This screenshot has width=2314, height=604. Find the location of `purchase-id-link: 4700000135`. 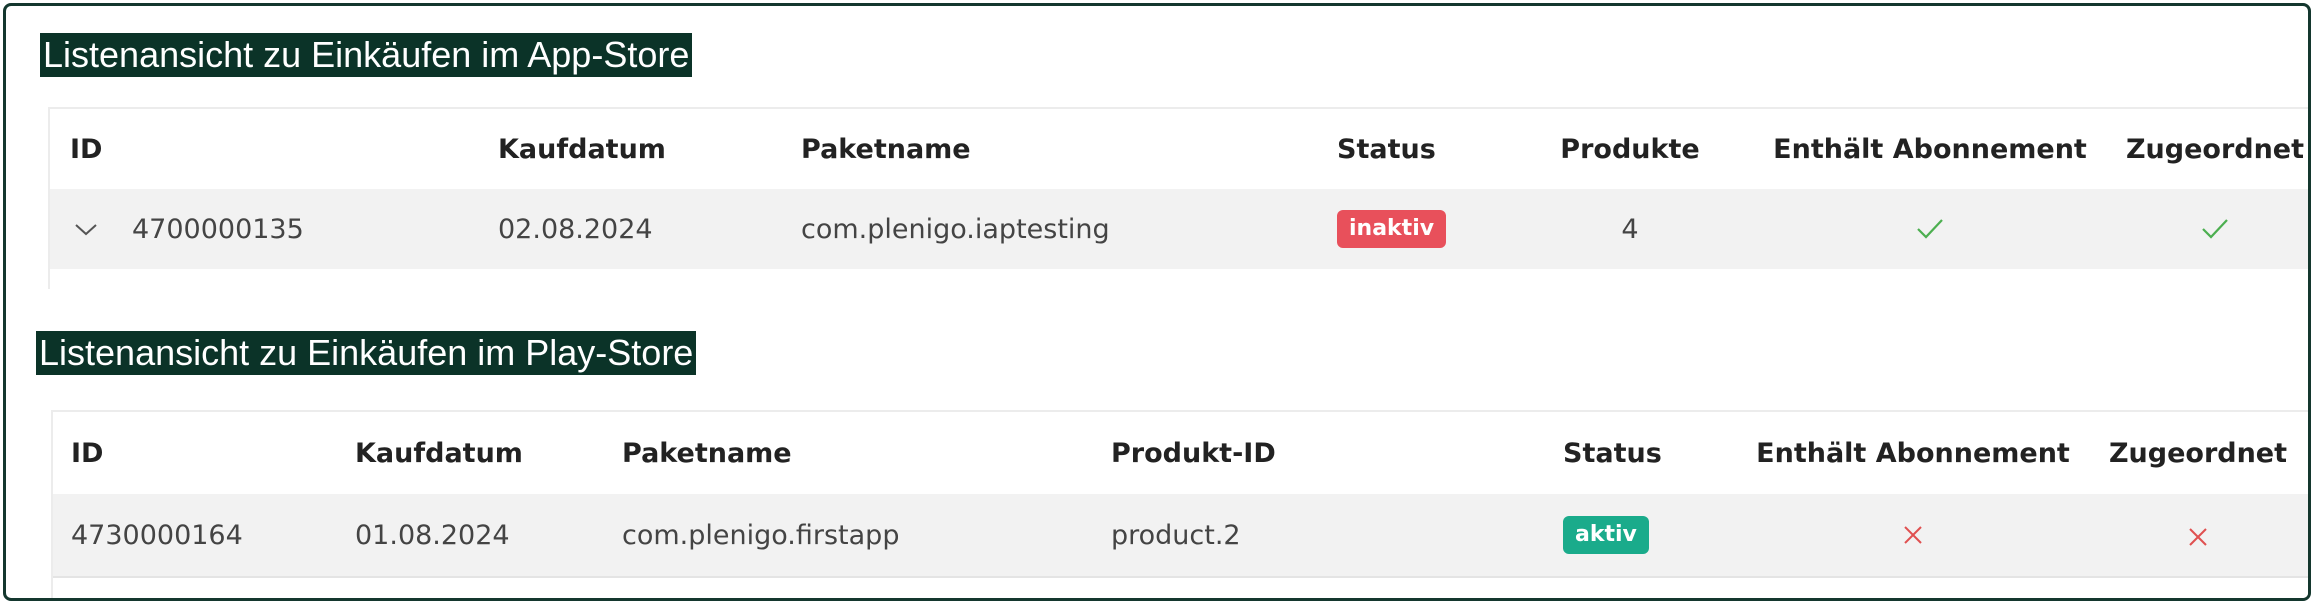

purchase-id-link: 4700000135 is located at coordinates (218, 229).